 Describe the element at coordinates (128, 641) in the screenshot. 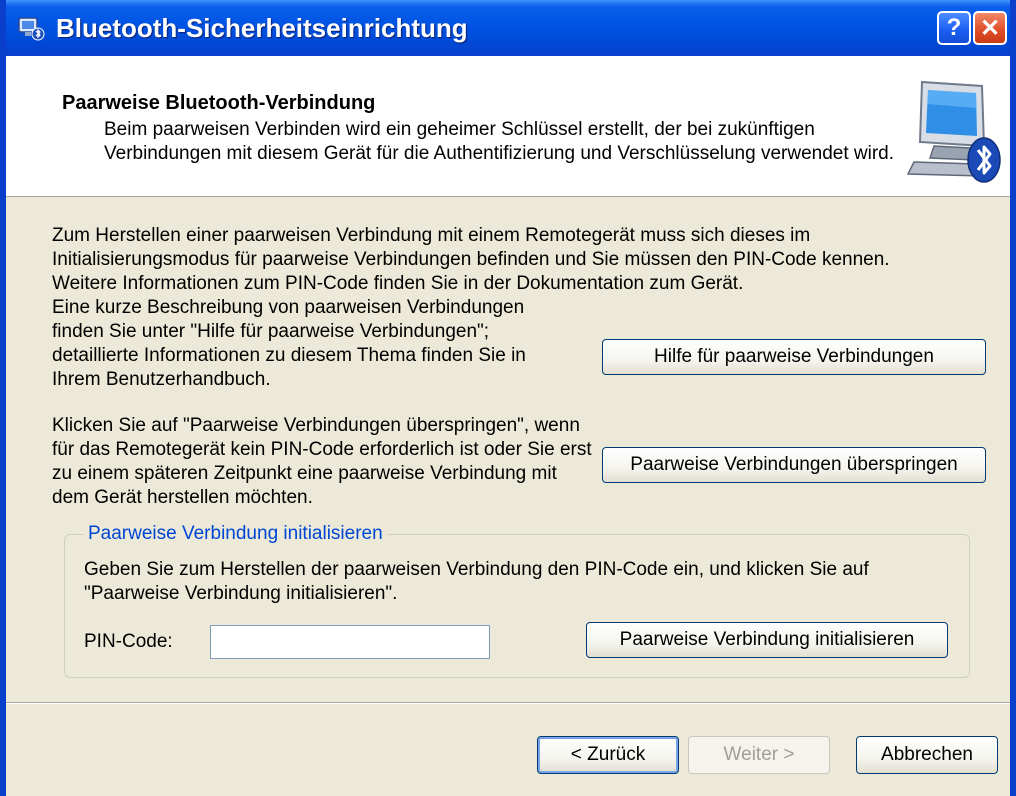

I see `pin-label: PIN-Code:` at that location.